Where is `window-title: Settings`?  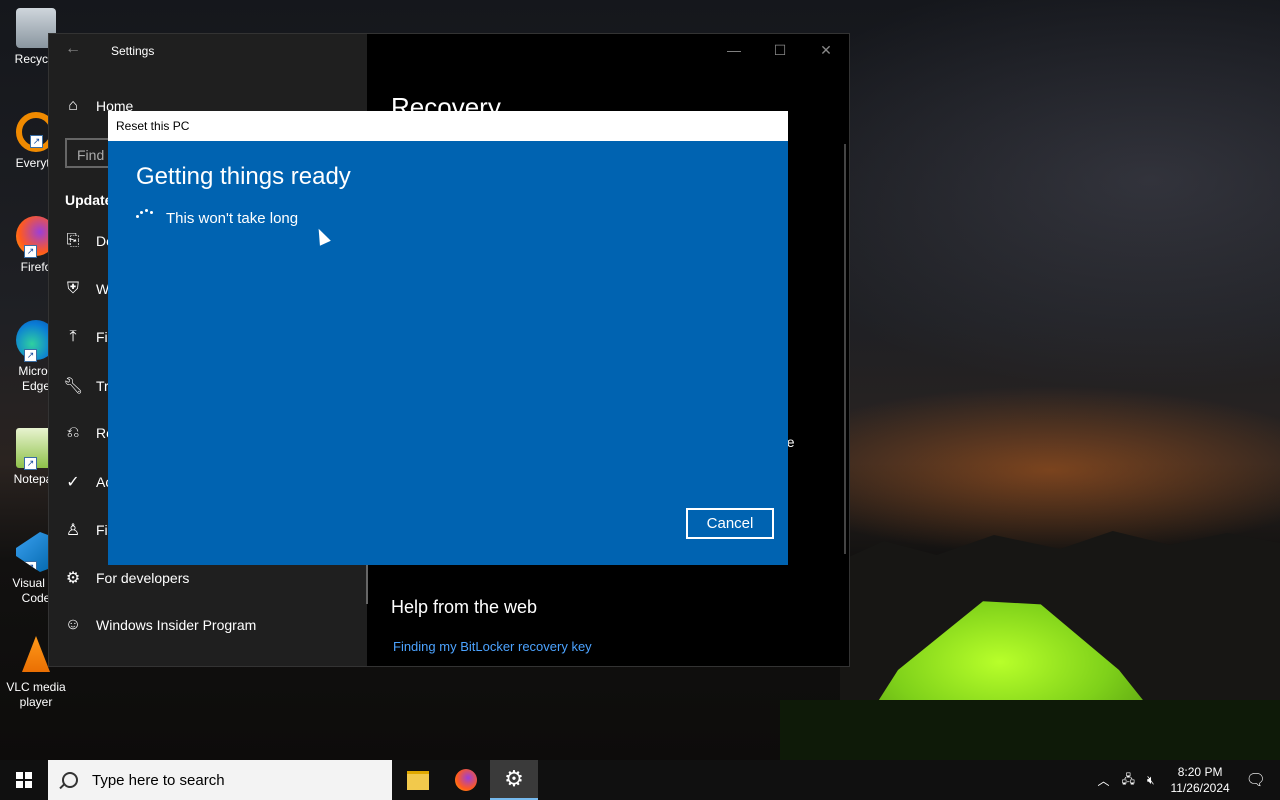 window-title: Settings is located at coordinates (133, 51).